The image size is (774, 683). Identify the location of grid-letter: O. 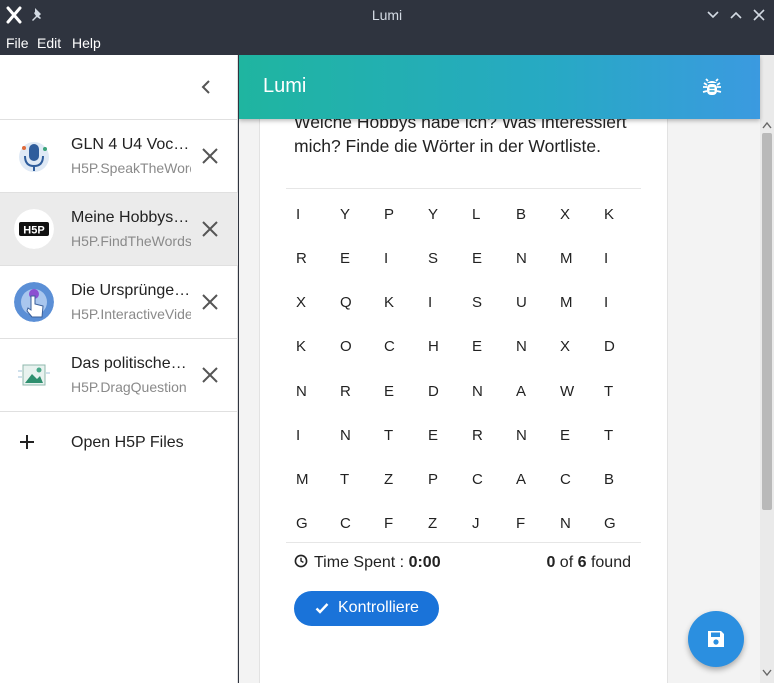
(350, 346).